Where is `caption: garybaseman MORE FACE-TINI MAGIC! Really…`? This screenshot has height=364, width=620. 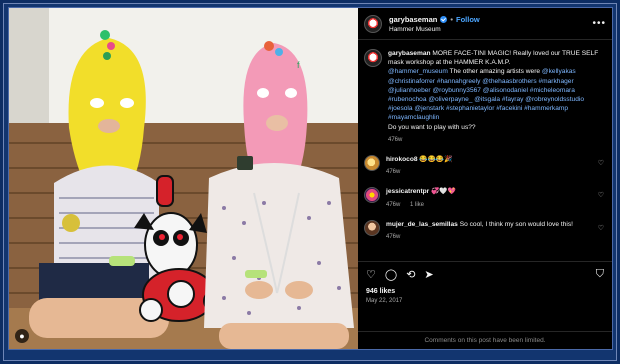 caption: garybaseman MORE FACE-TINI MAGIC! Really… is located at coordinates (485, 97).